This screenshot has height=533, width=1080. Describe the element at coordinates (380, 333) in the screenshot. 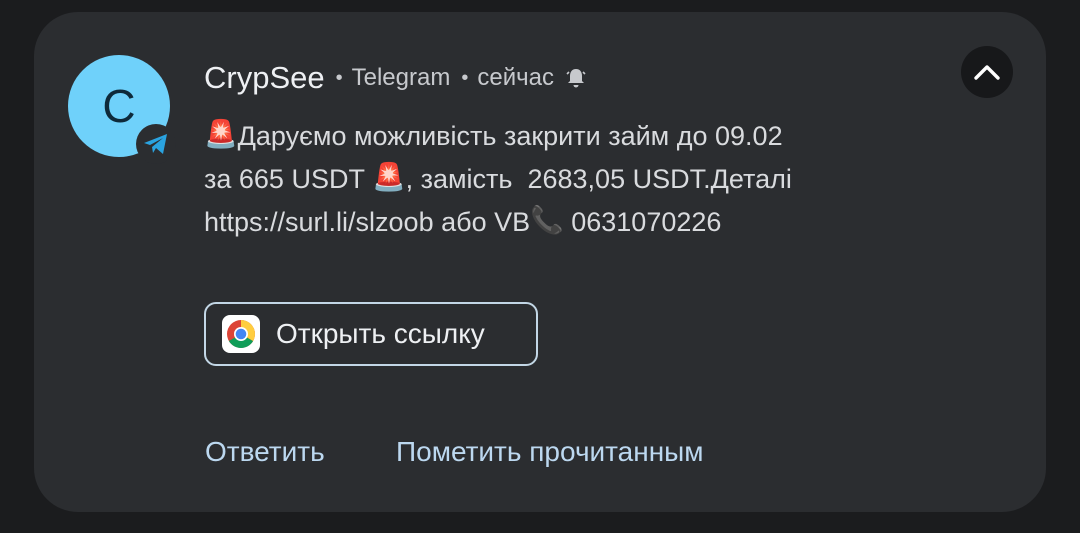

I see `open-link-label: Открыть ссылку` at that location.